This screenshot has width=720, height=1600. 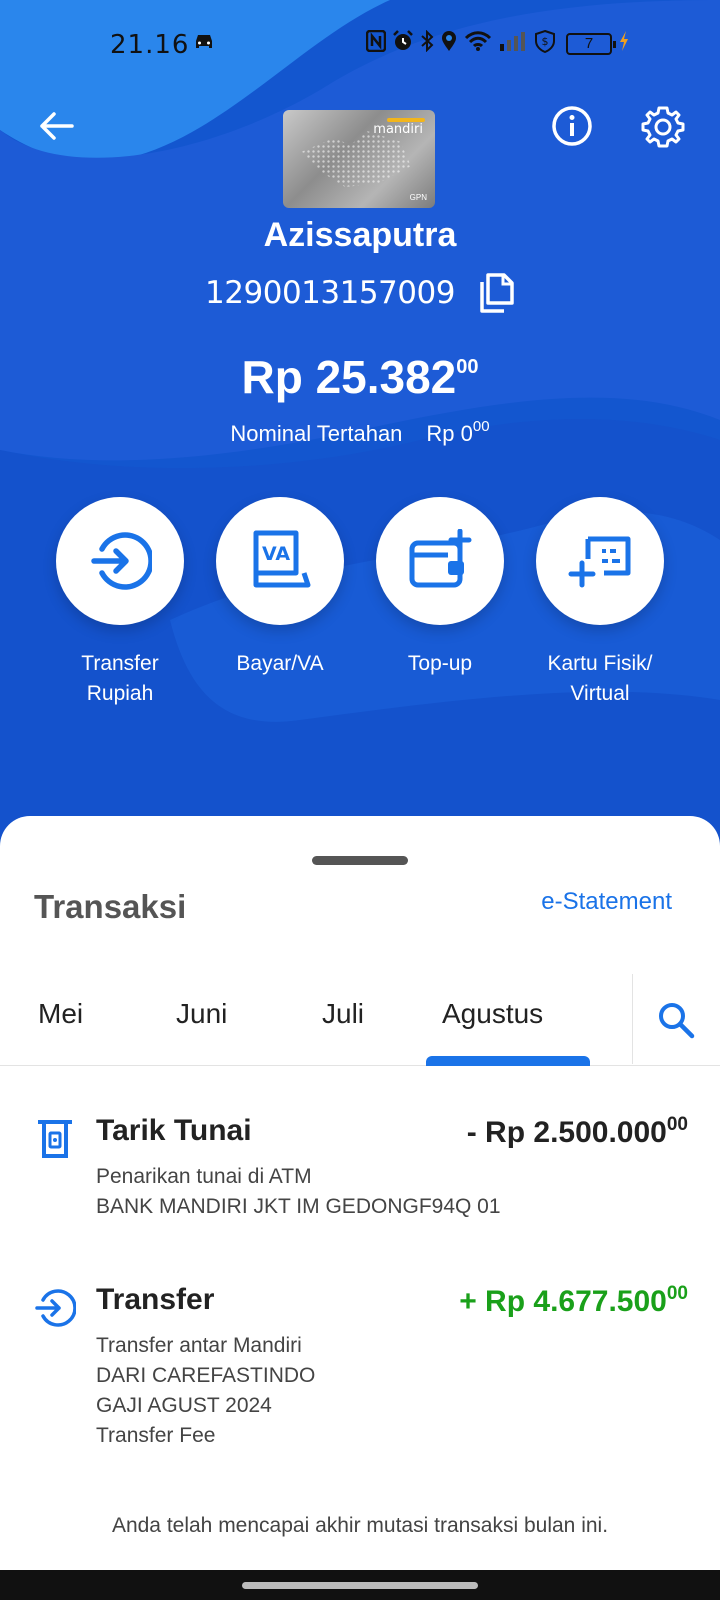 I want to click on balance-cents: 00, so click(x=467, y=367).